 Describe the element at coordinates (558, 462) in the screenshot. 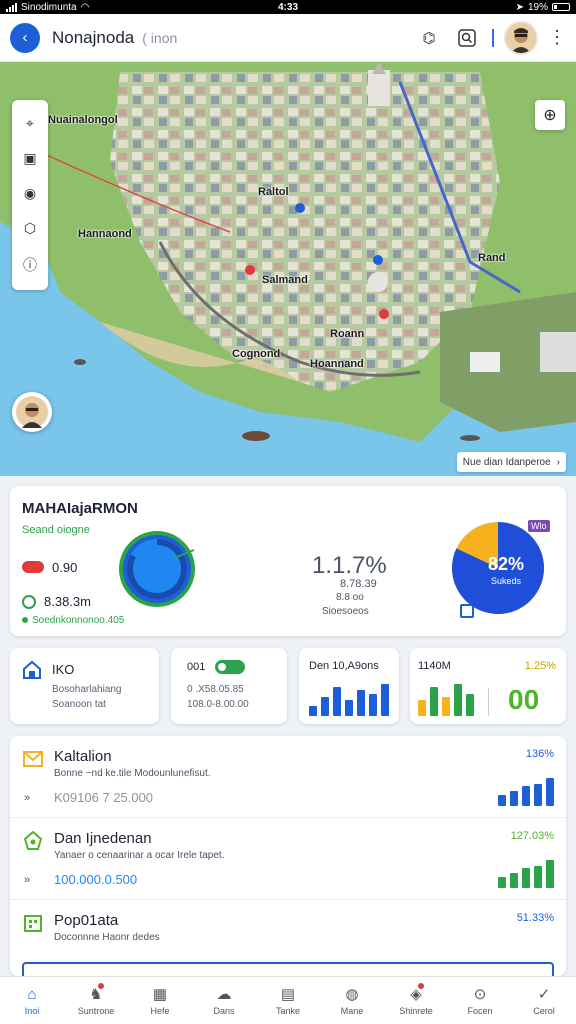

I see `expand-icon: ›` at that location.